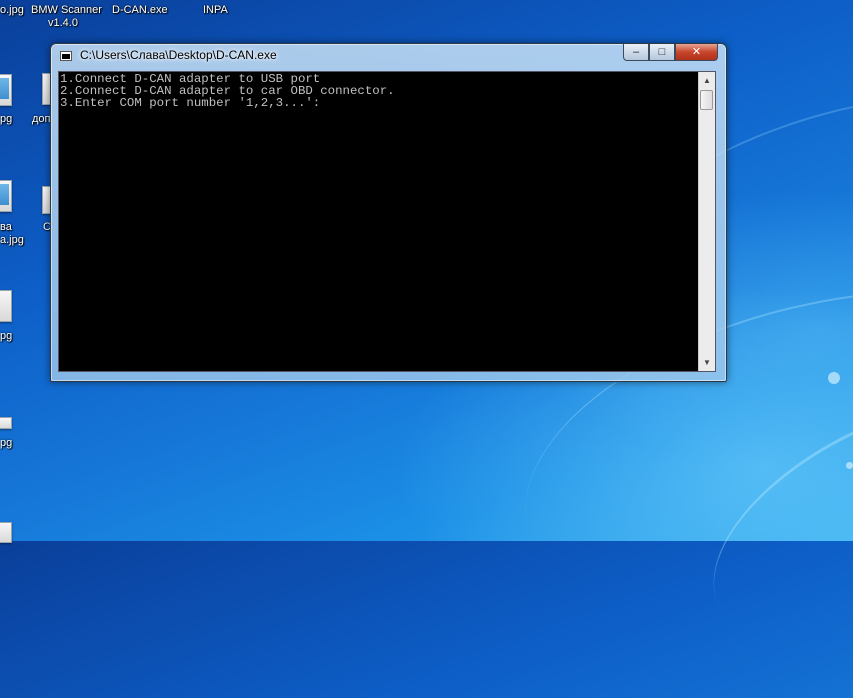  What do you see at coordinates (6, 227) in the screenshot?
I see `desktop-icon-label: ва` at bounding box center [6, 227].